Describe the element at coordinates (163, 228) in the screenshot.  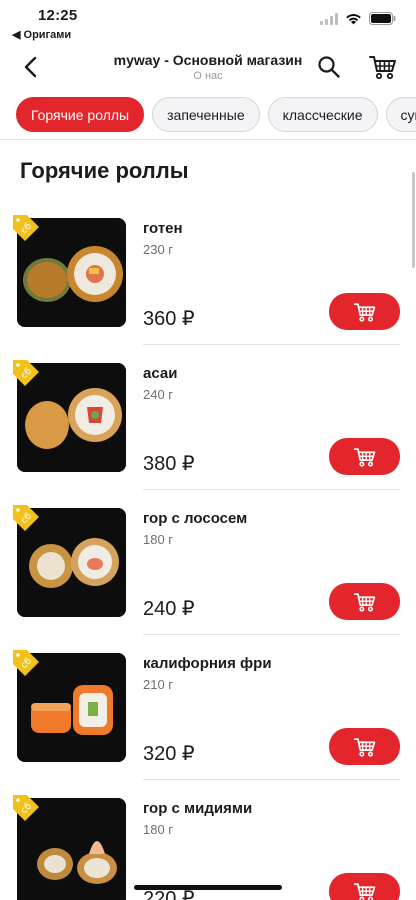
I see `product-name: готен` at that location.